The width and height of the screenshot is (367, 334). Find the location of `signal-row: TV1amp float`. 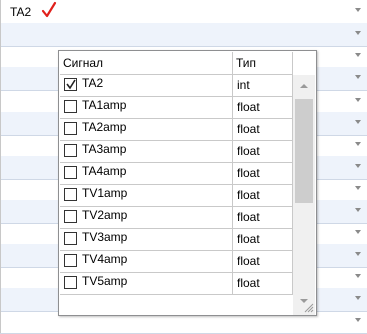

signal-row: TV1amp float is located at coordinates (176, 196).